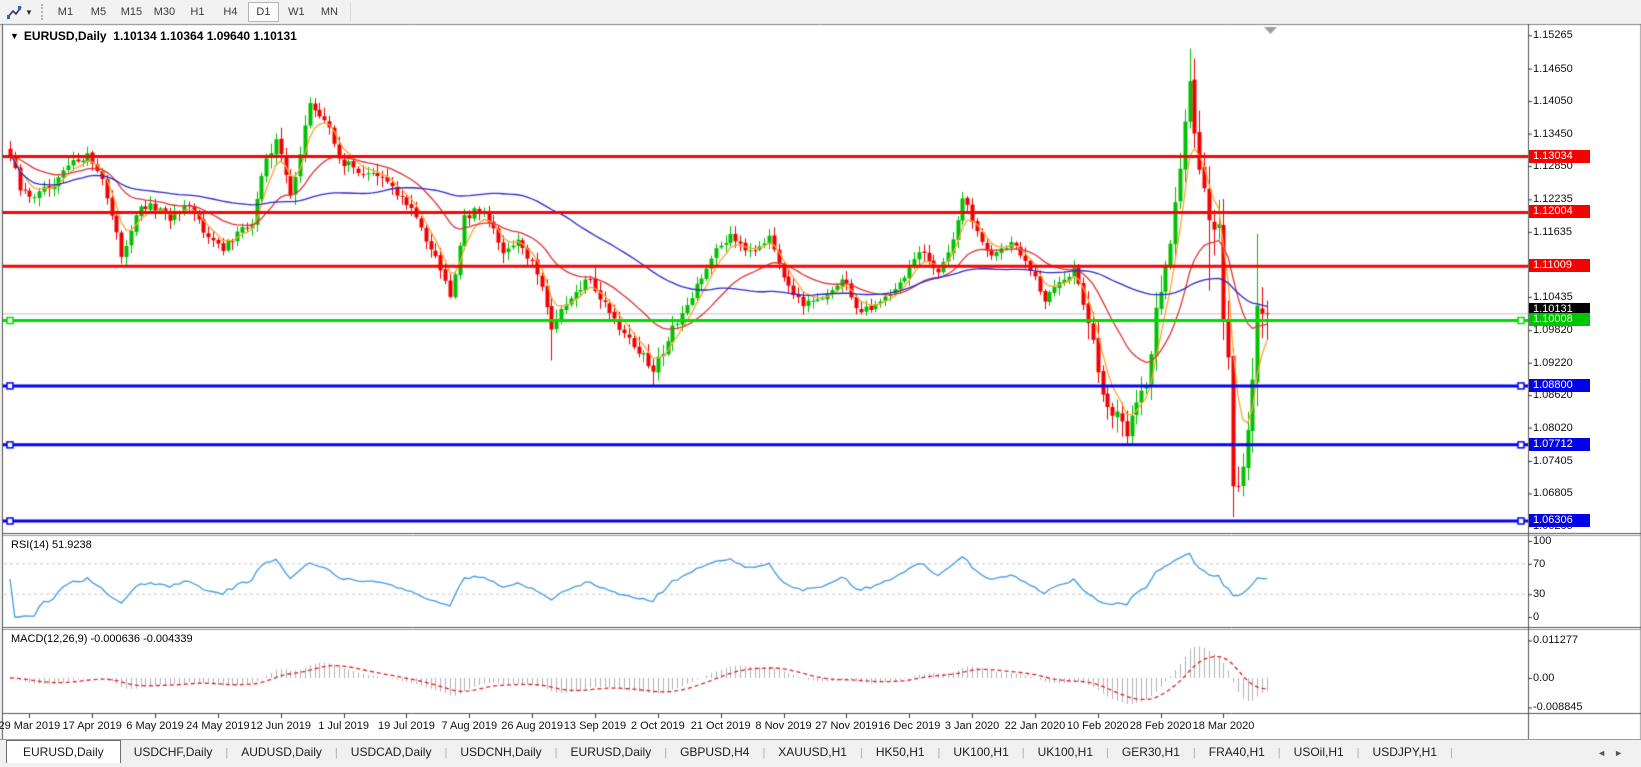 This screenshot has height=767, width=1641. I want to click on price-line-label: 1.07712, so click(1559, 444).